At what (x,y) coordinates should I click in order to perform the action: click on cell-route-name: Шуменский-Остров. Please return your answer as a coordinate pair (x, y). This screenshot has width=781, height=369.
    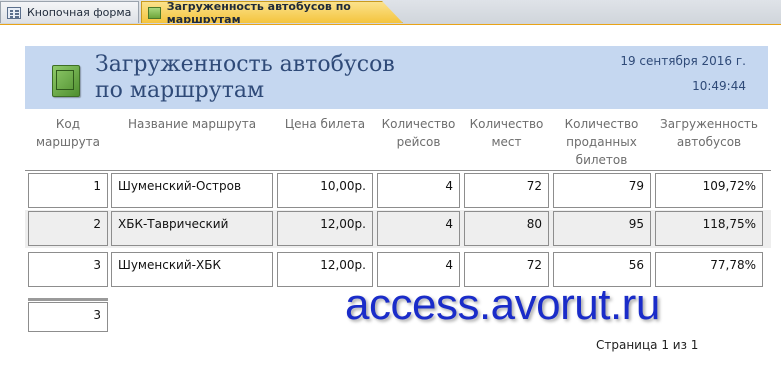
    Looking at the image, I should click on (192, 190).